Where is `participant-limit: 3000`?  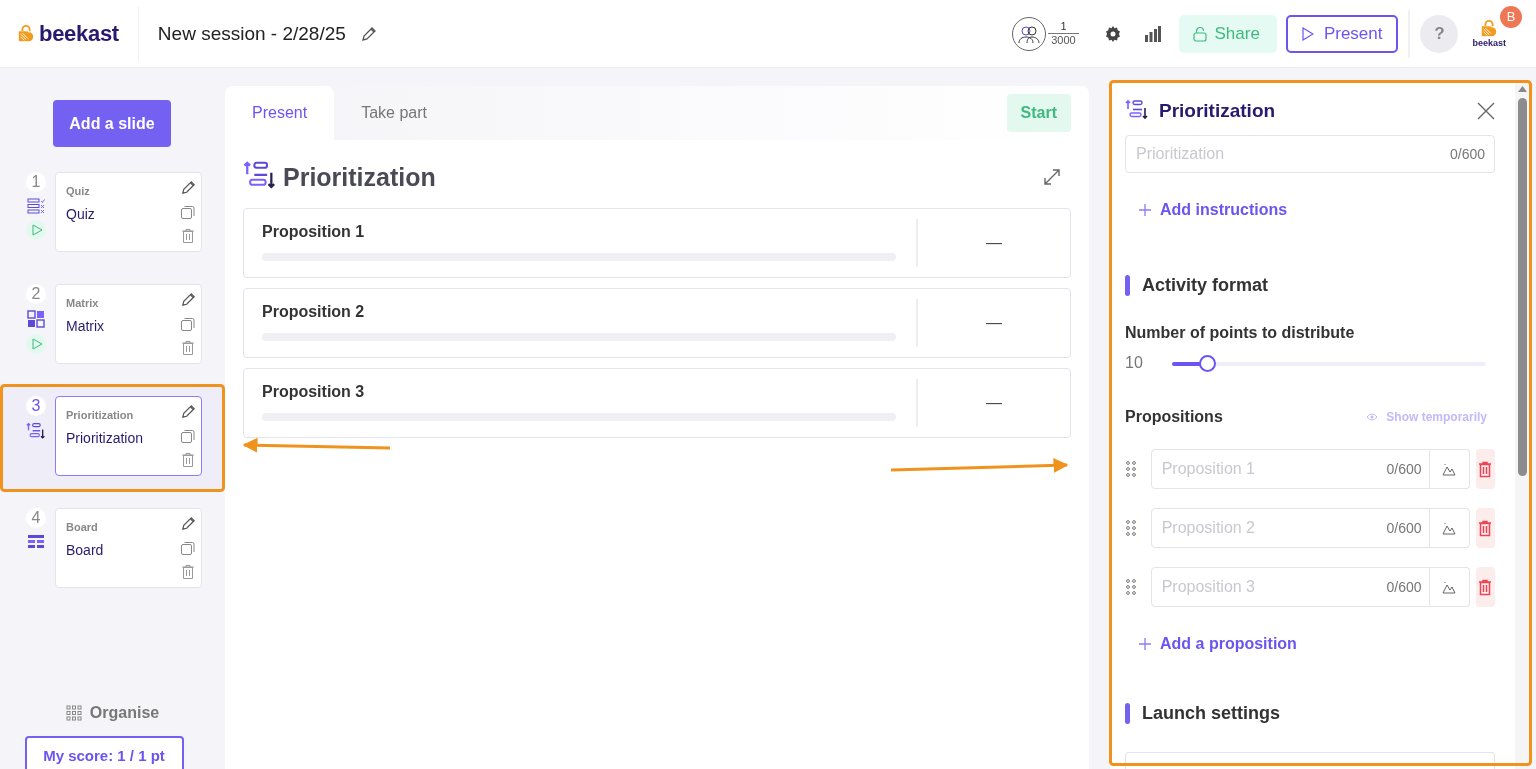 participant-limit: 3000 is located at coordinates (1063, 40).